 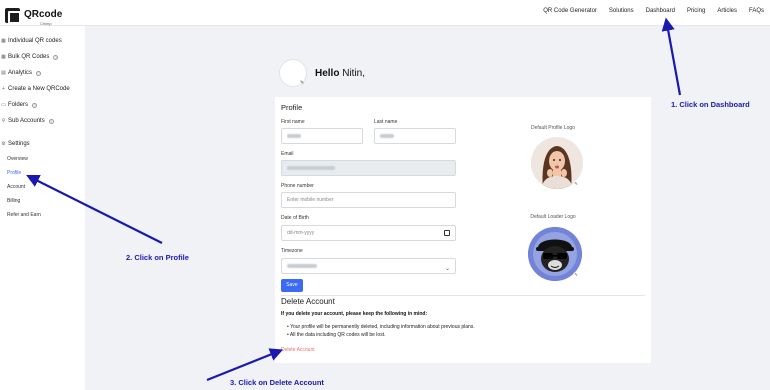 What do you see at coordinates (277, 382) in the screenshot?
I see `annotation-delete-account: 3. Click on Delete Account` at bounding box center [277, 382].